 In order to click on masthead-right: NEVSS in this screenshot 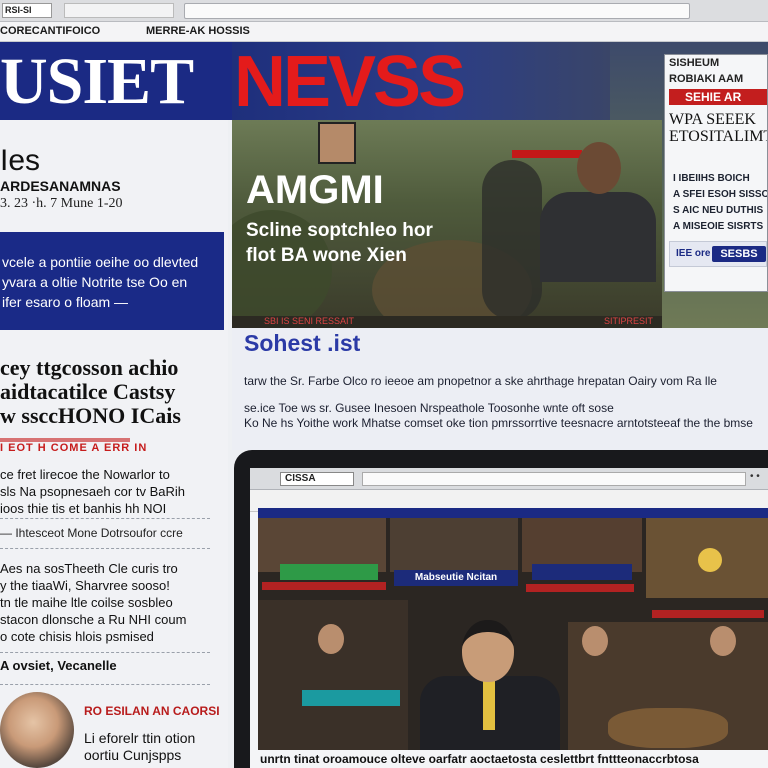, I will do `click(421, 81)`.